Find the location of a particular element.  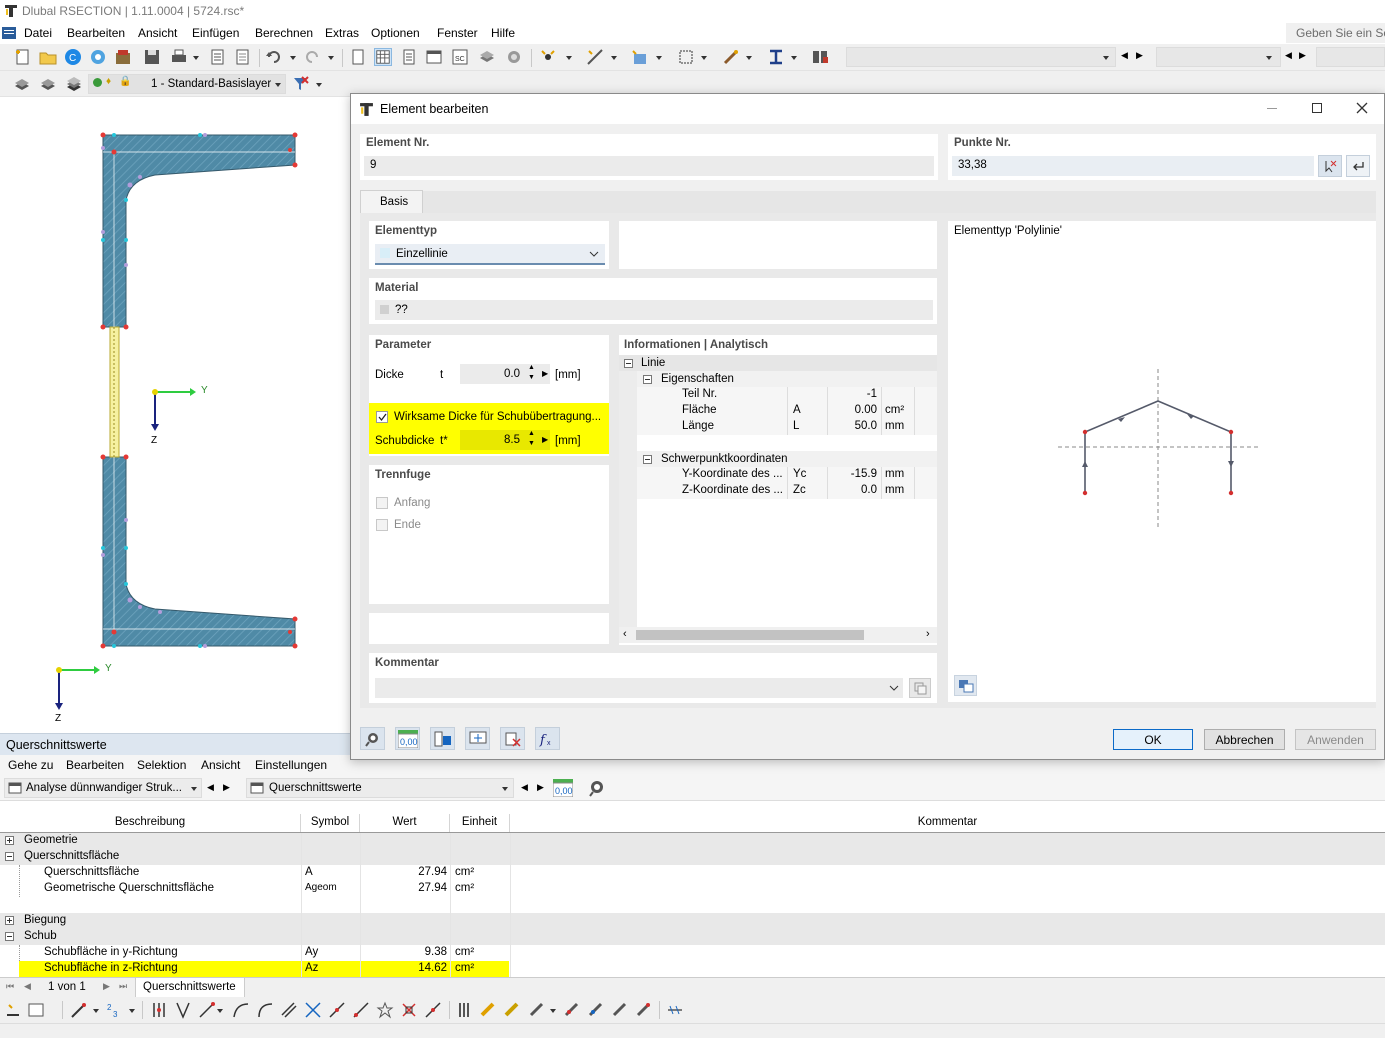

save-icon is located at coordinates (152, 57).